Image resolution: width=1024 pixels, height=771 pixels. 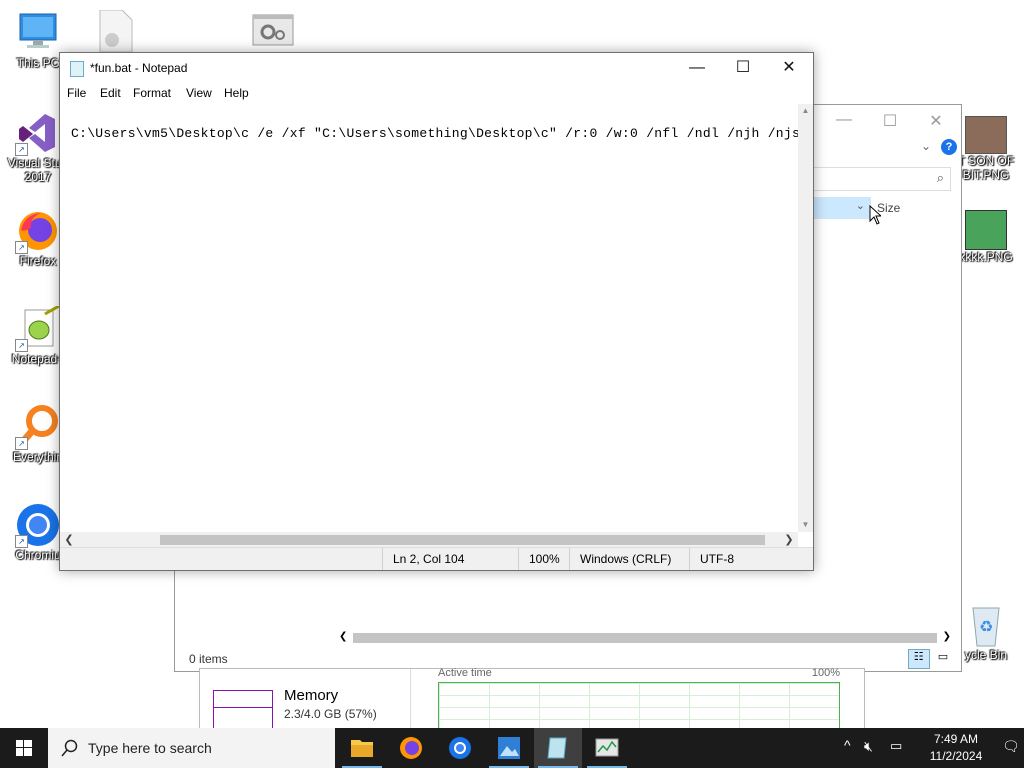 I want to click on menu-view: View, so click(x=199, y=93).